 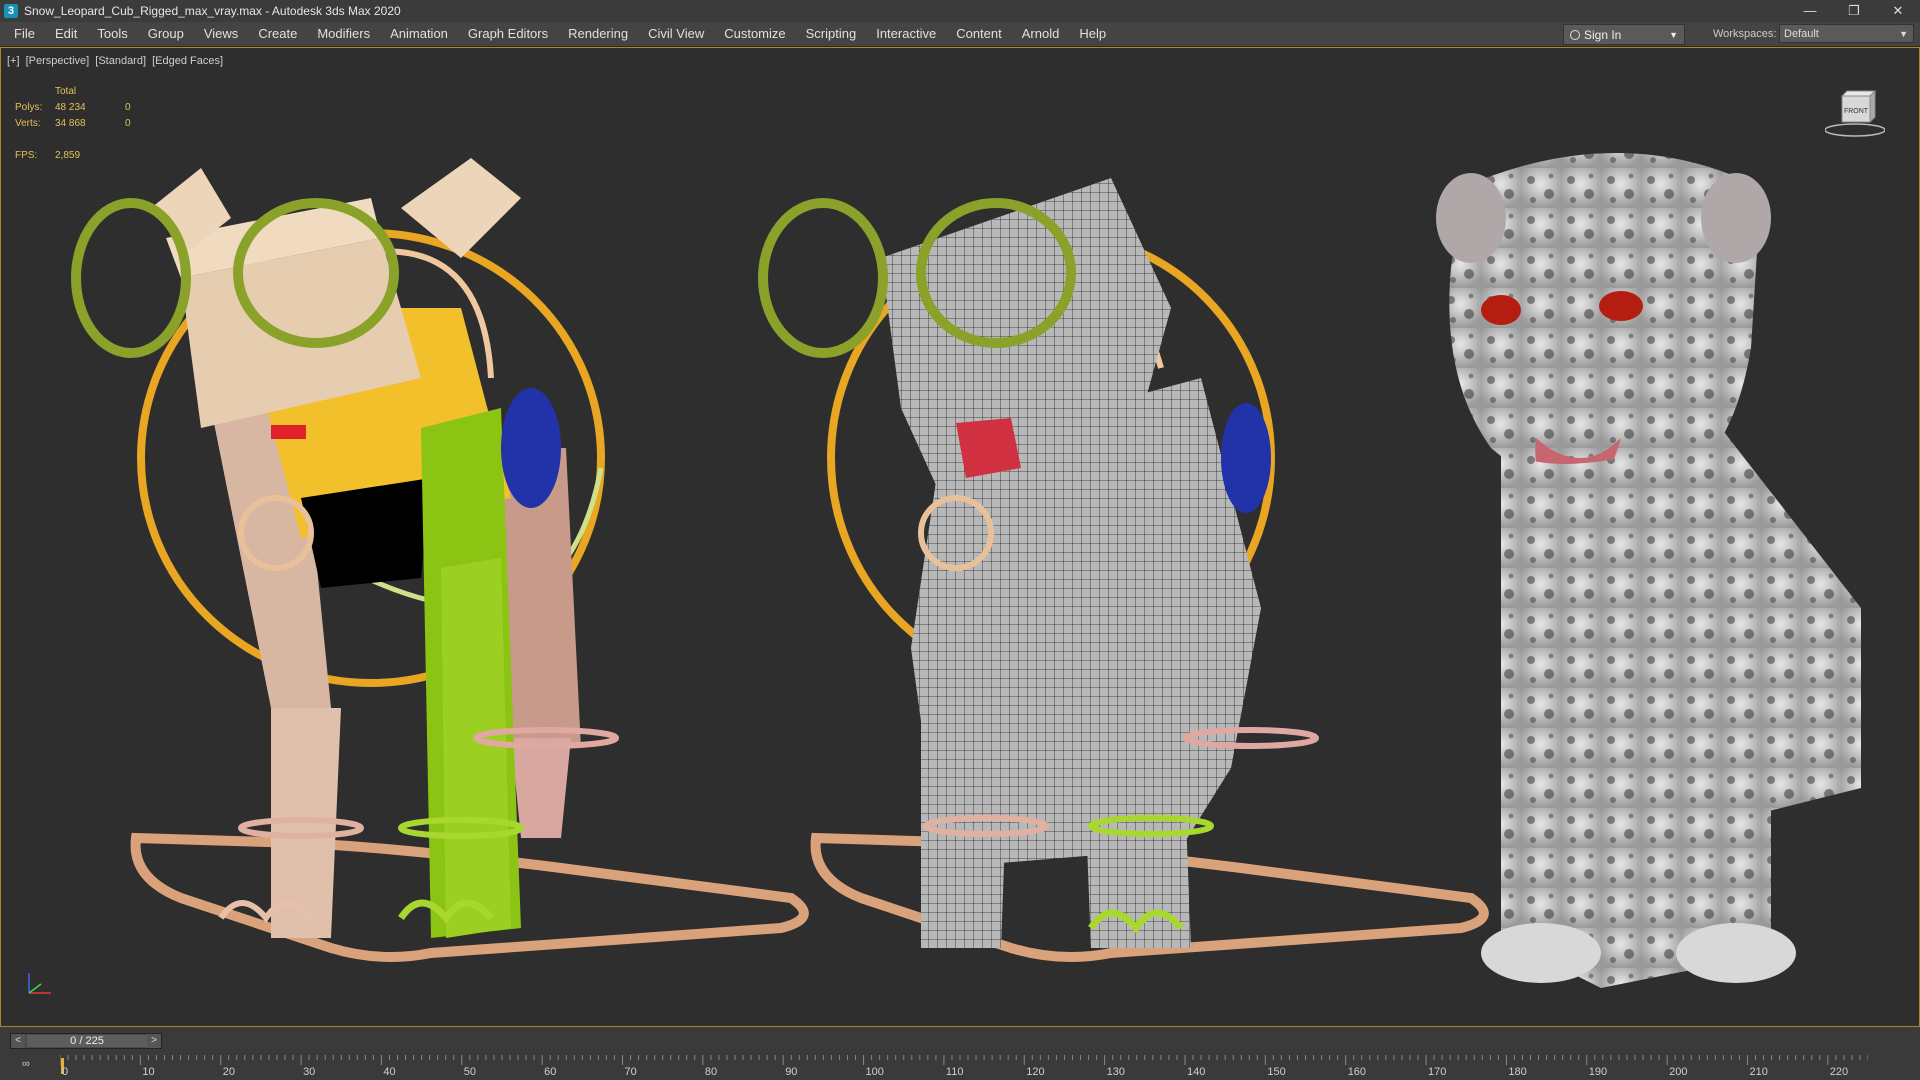 What do you see at coordinates (11, 11) in the screenshot?
I see `3dsmax-icon: 3` at bounding box center [11, 11].